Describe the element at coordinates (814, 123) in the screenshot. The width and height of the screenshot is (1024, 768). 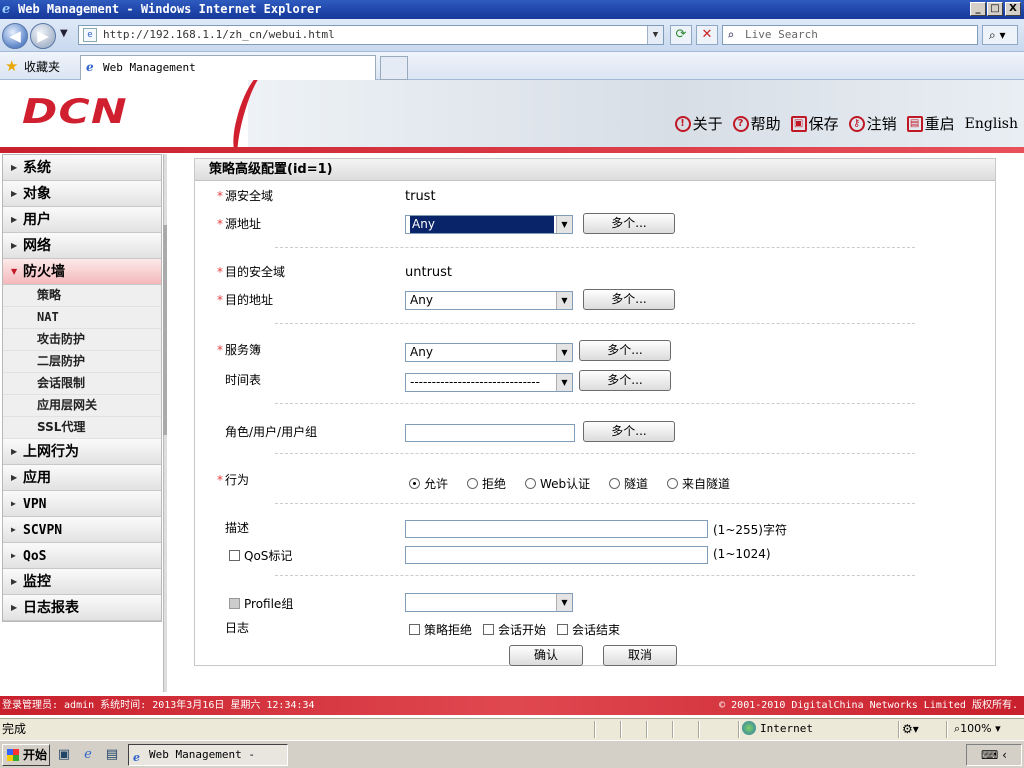
I see `menu-save: ▣ 保存` at that location.